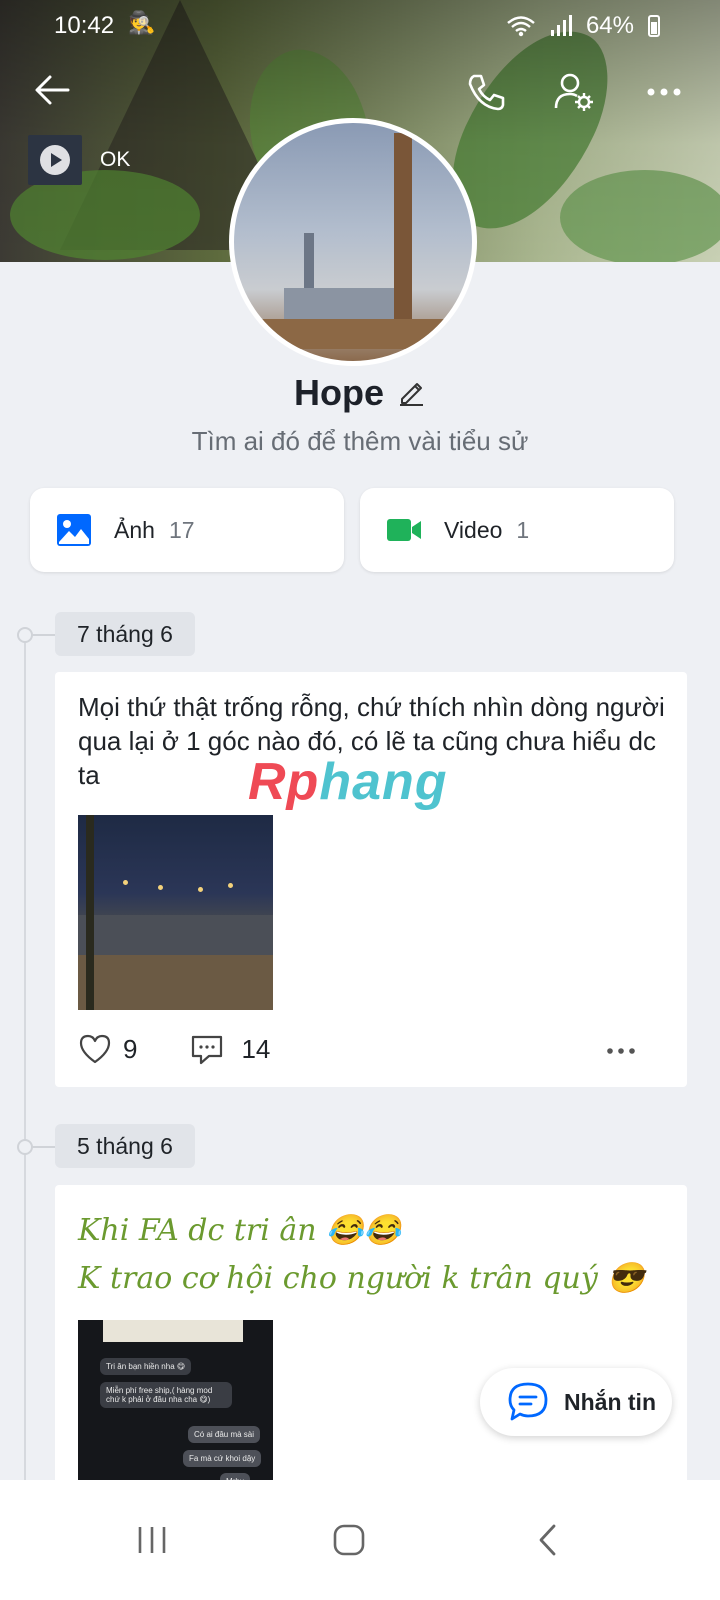 The width and height of the screenshot is (720, 1600). I want to click on system-back-icon, so click(547, 1540).